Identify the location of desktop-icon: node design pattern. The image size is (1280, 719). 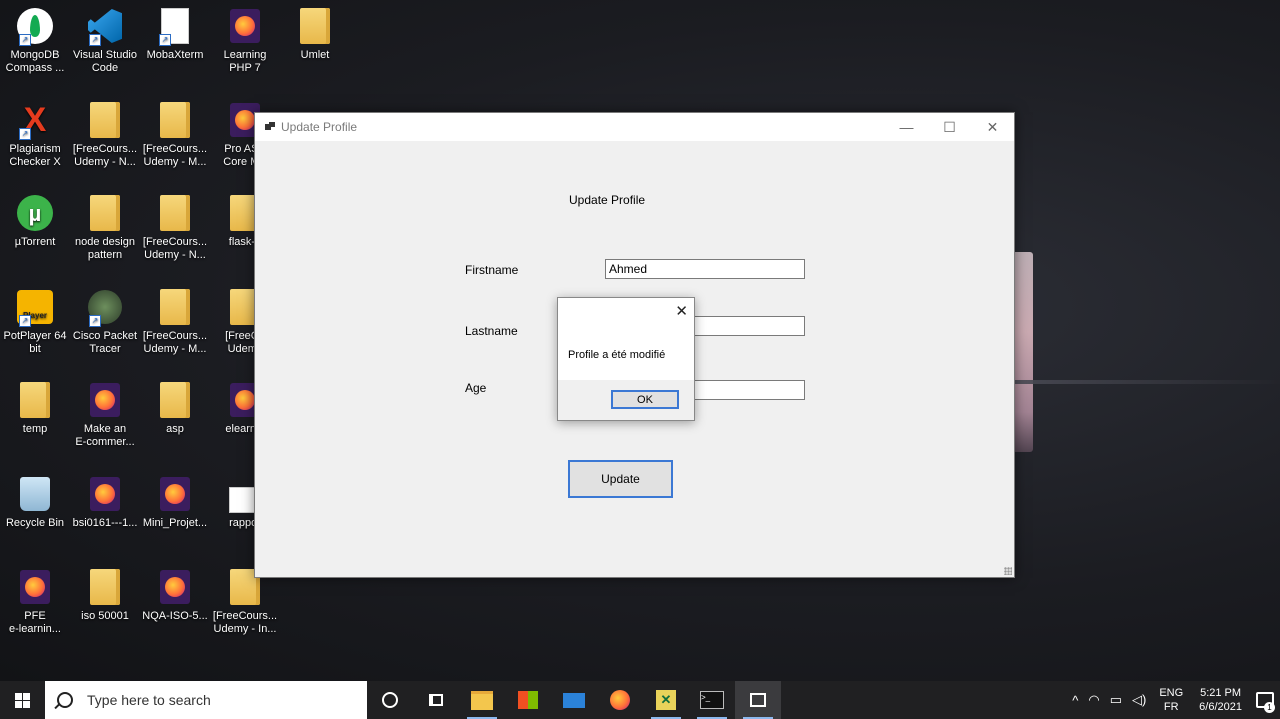
(105, 227).